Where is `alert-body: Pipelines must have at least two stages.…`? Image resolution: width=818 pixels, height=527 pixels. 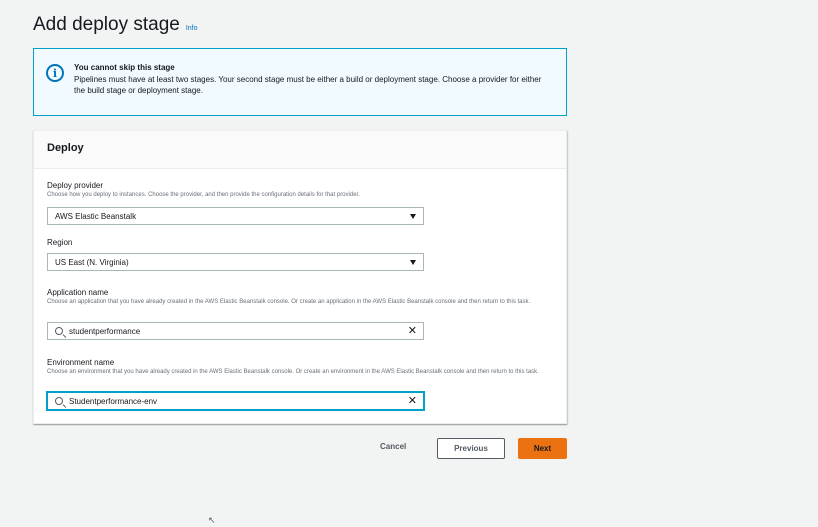 alert-body: Pipelines must have at least two stages.… is located at coordinates (308, 85).